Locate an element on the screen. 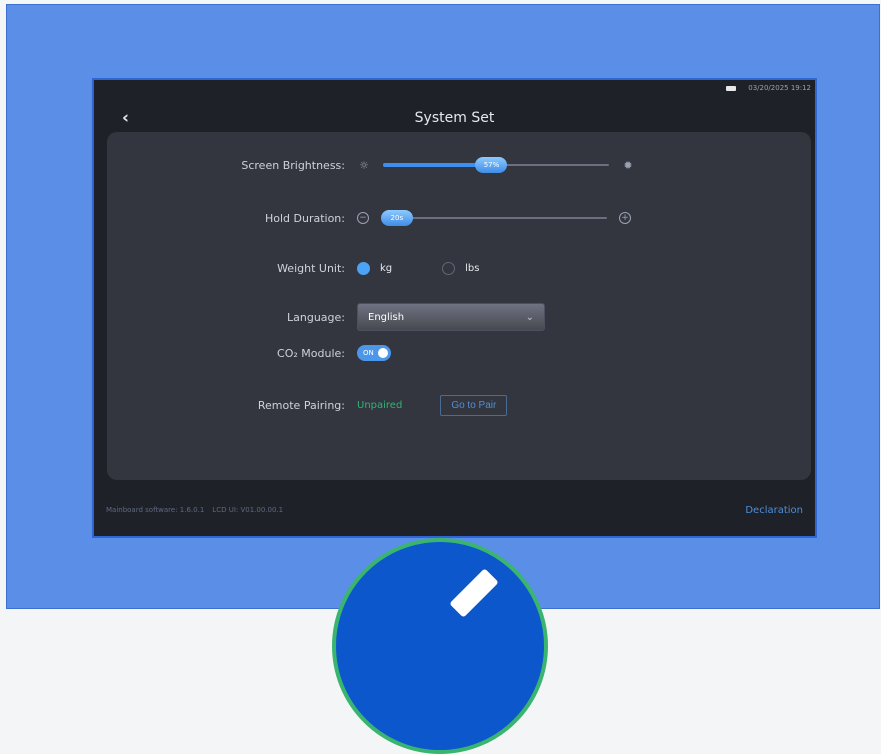 The width and height of the screenshot is (881, 754). title-bar: ‹ System Set is located at coordinates (454, 118).